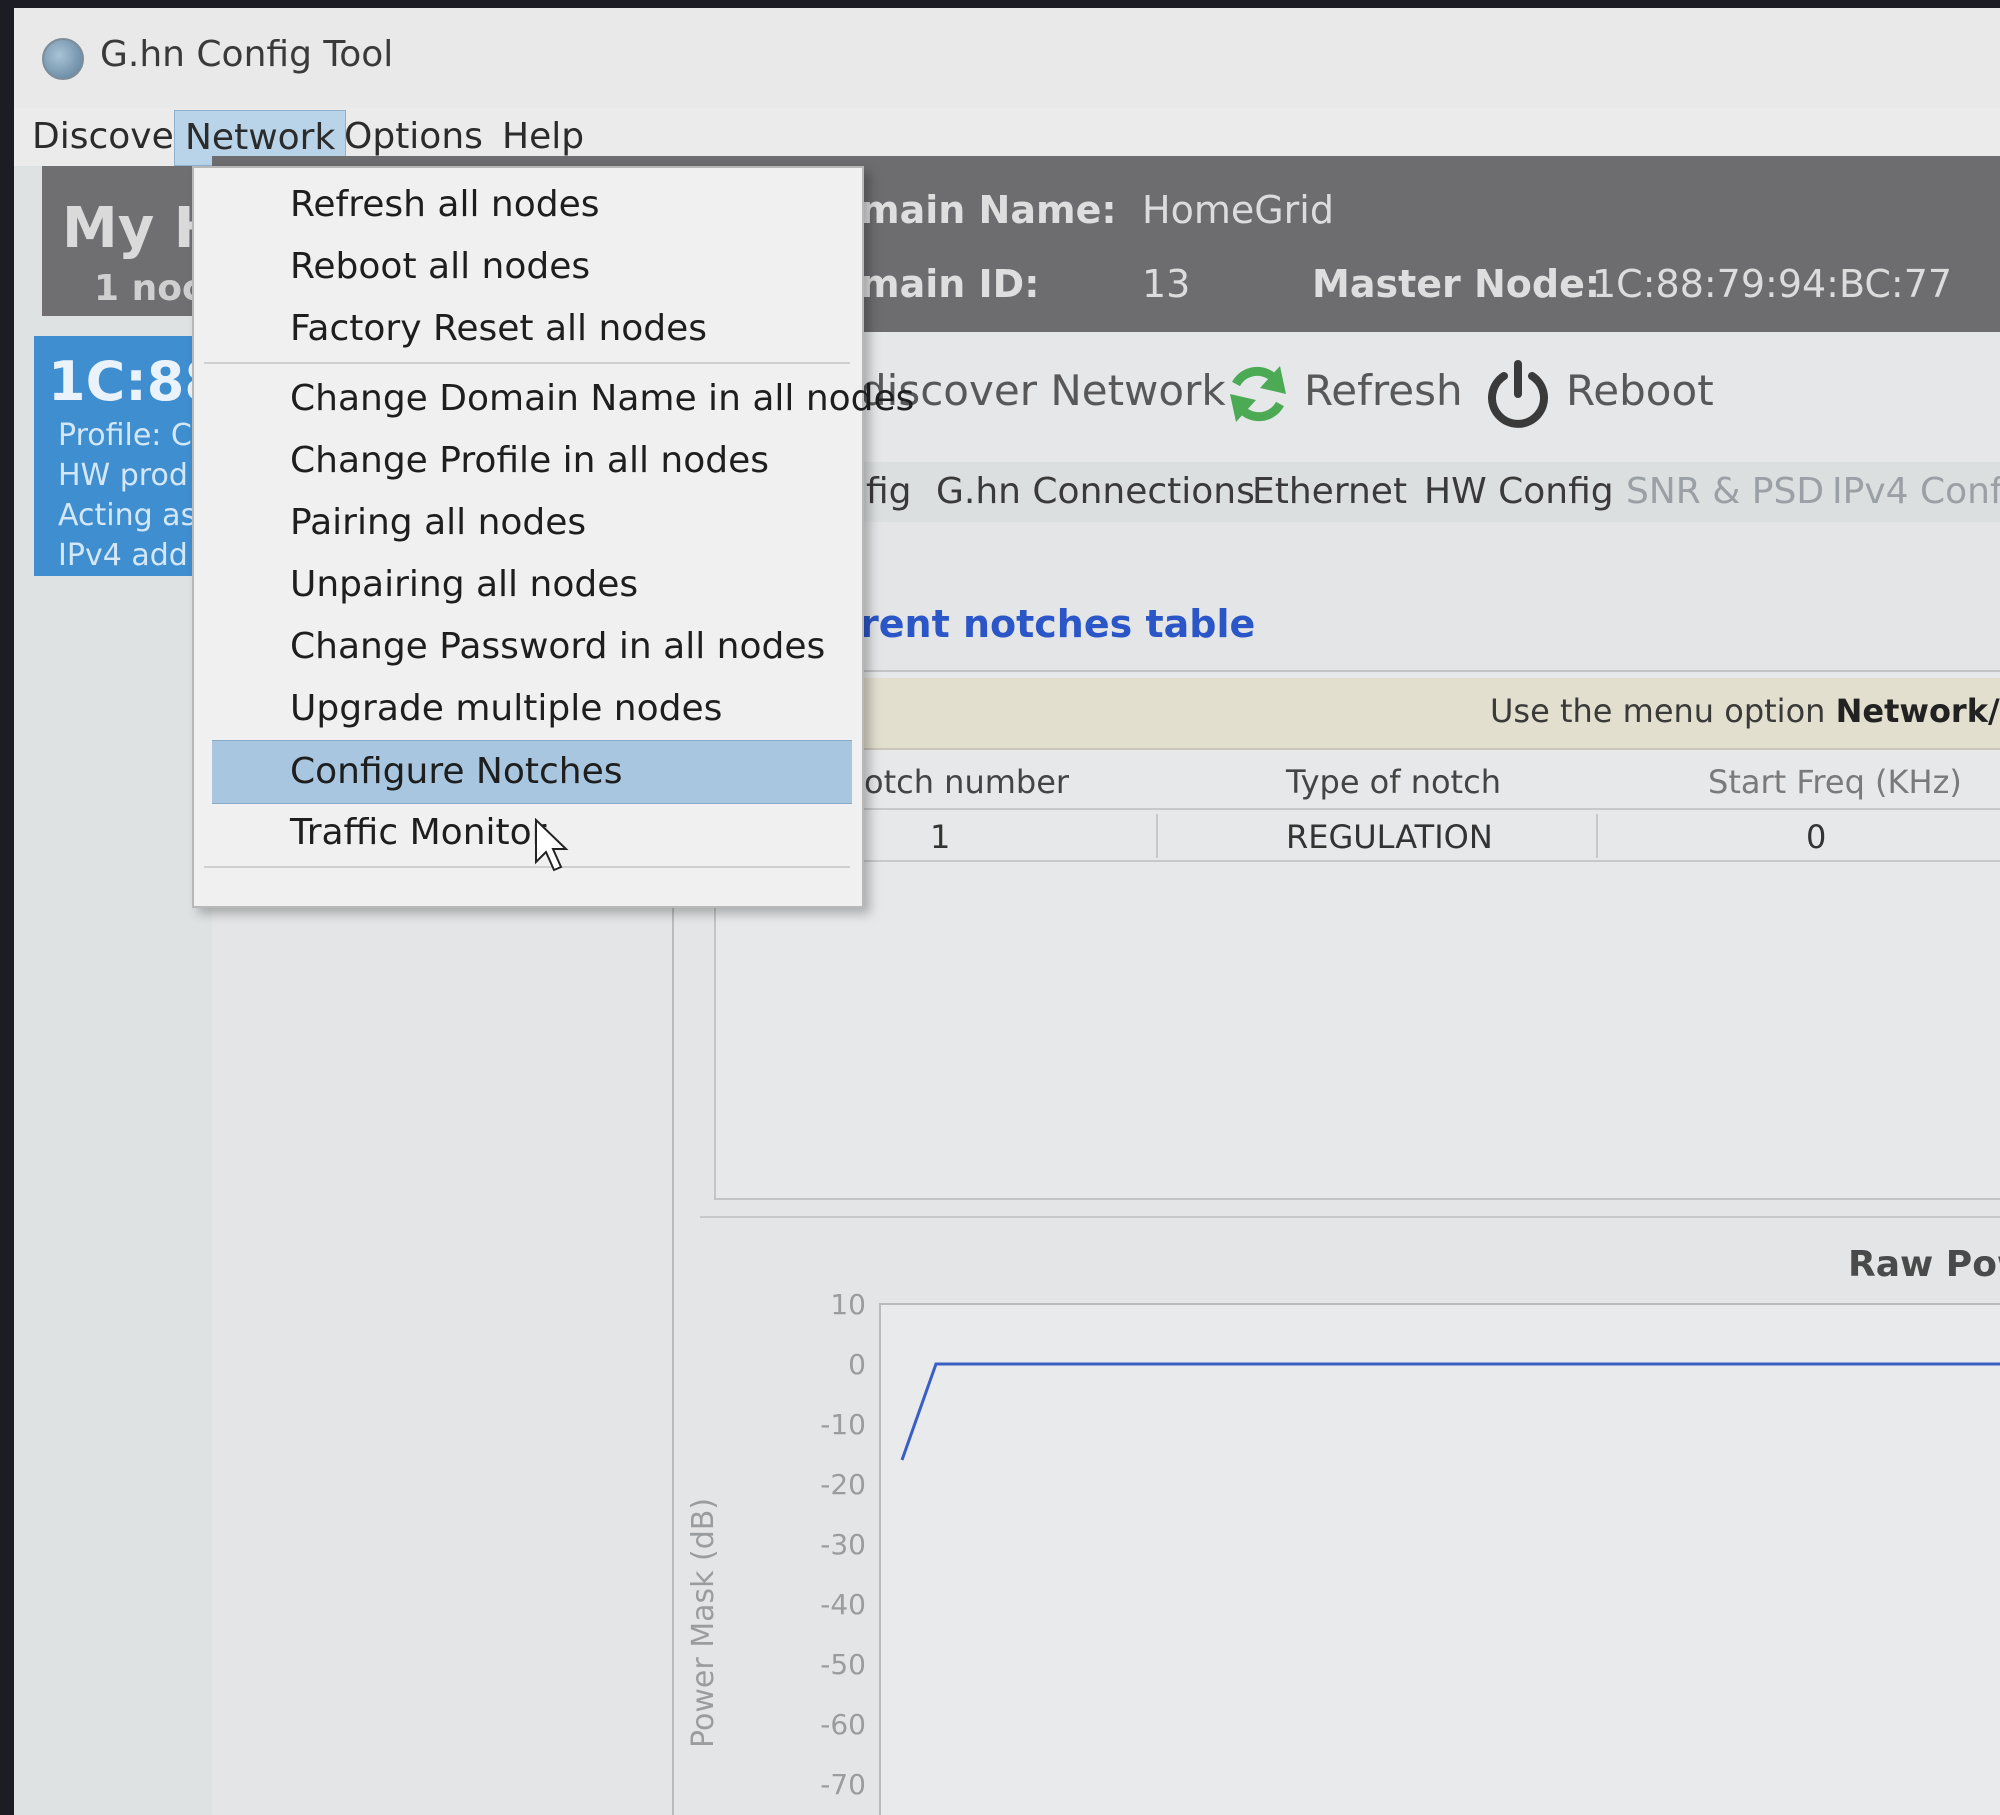 This screenshot has width=2000, height=1815. What do you see at coordinates (558, 646) in the screenshot?
I see `menu-item-label: Change Password in all nodes` at bounding box center [558, 646].